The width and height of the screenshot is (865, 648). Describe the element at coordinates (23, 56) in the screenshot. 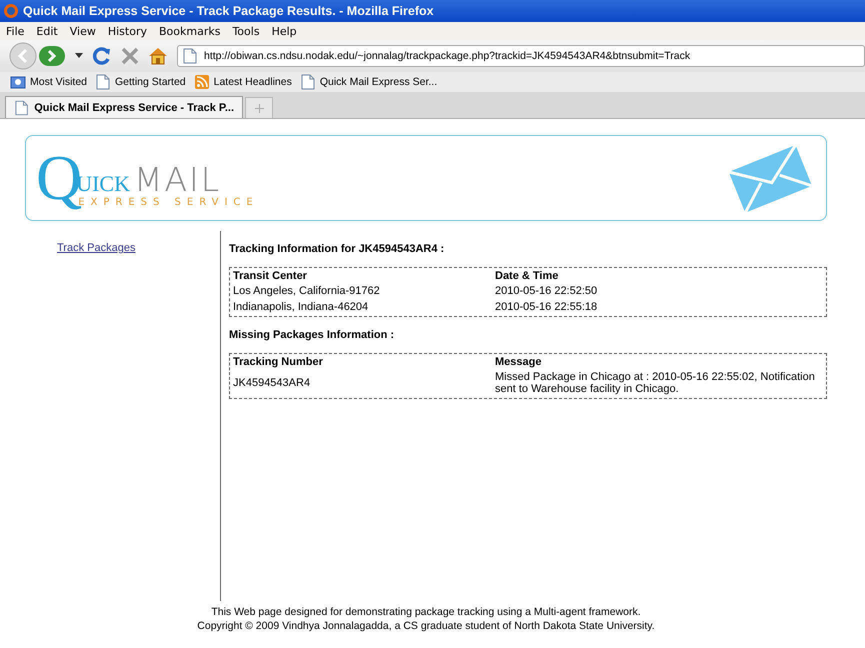

I see `back-button` at that location.